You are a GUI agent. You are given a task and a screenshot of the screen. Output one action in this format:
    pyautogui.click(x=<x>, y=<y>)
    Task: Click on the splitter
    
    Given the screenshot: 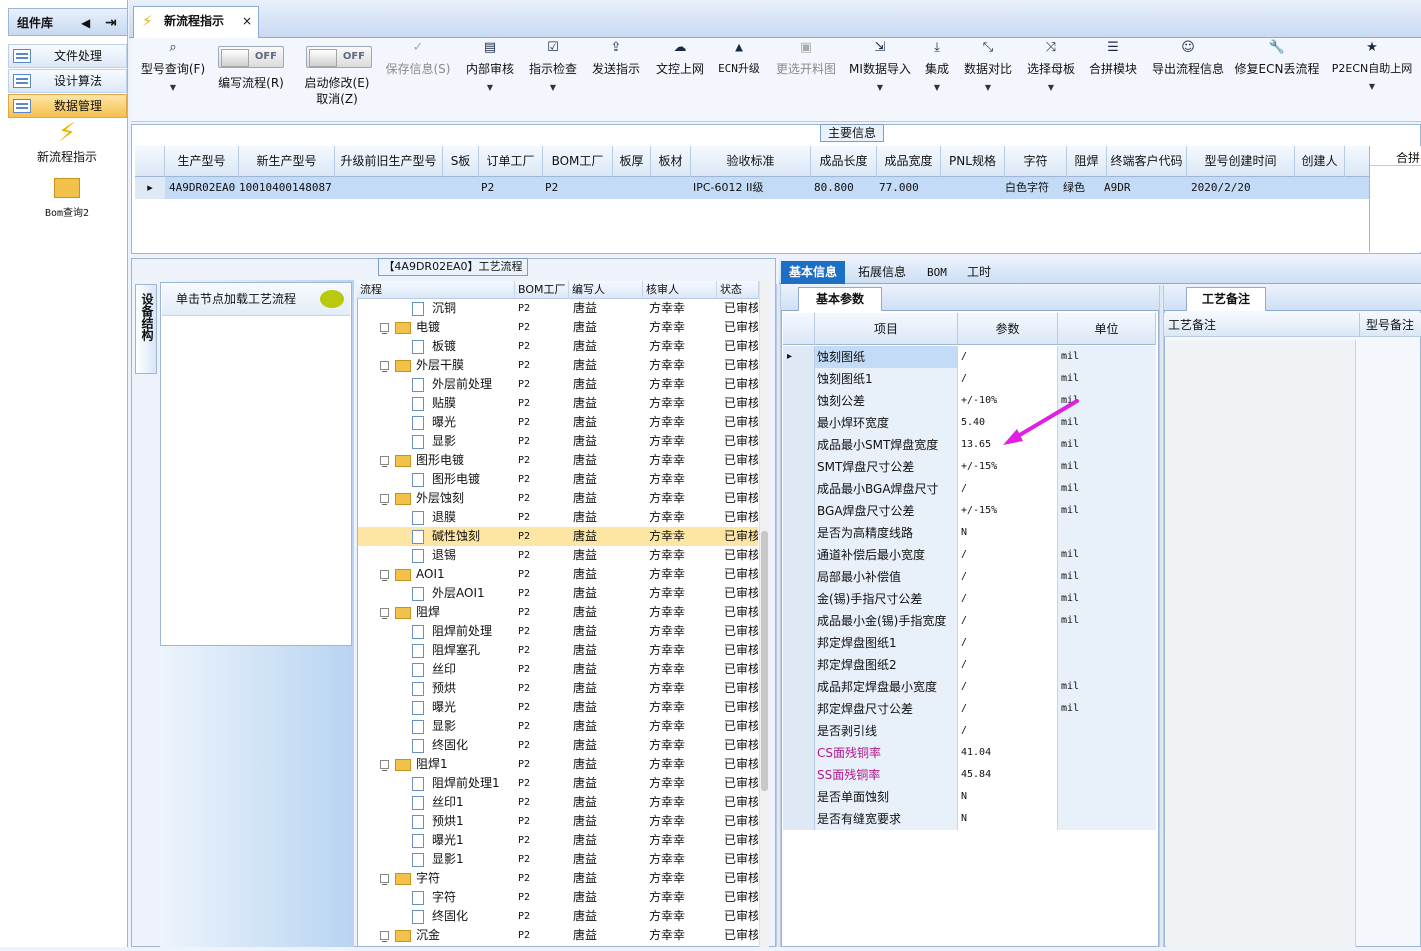 What is the action you would take?
    pyautogui.click(x=778, y=615)
    